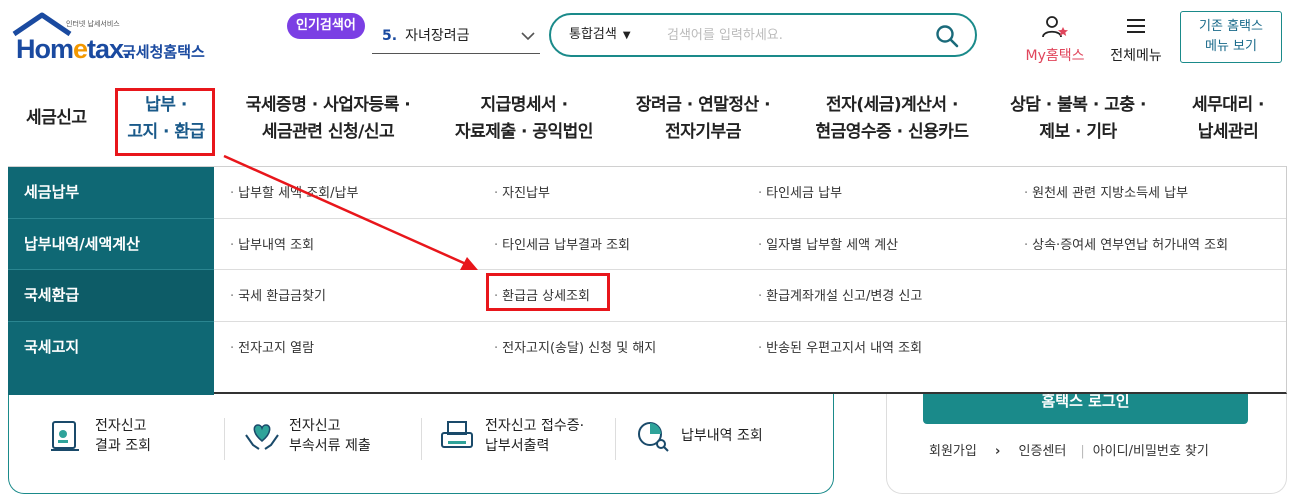  What do you see at coordinates (333, 439) in the screenshot?
I see `quick-efiling-attachments: 전자신고 부속서류 제출` at bounding box center [333, 439].